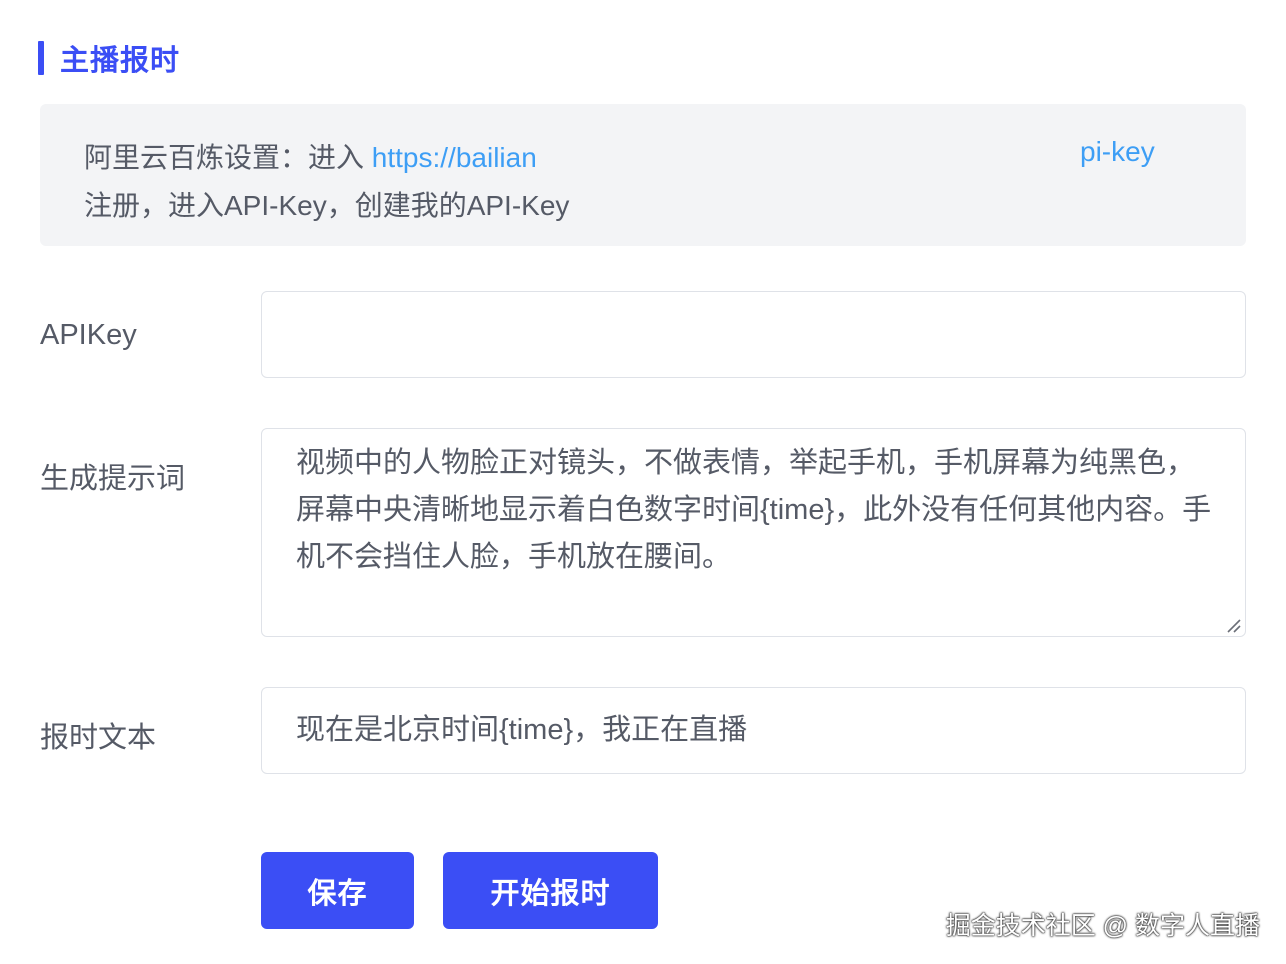  I want to click on section-title: 主播报时, so click(120, 61).